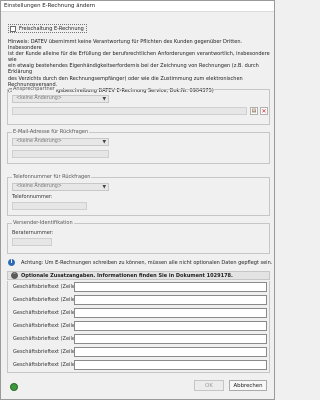  I want to click on geschaeftsbrief-label-6: Geschäftsbrieftext (Zeile 6):, so click(48, 352).